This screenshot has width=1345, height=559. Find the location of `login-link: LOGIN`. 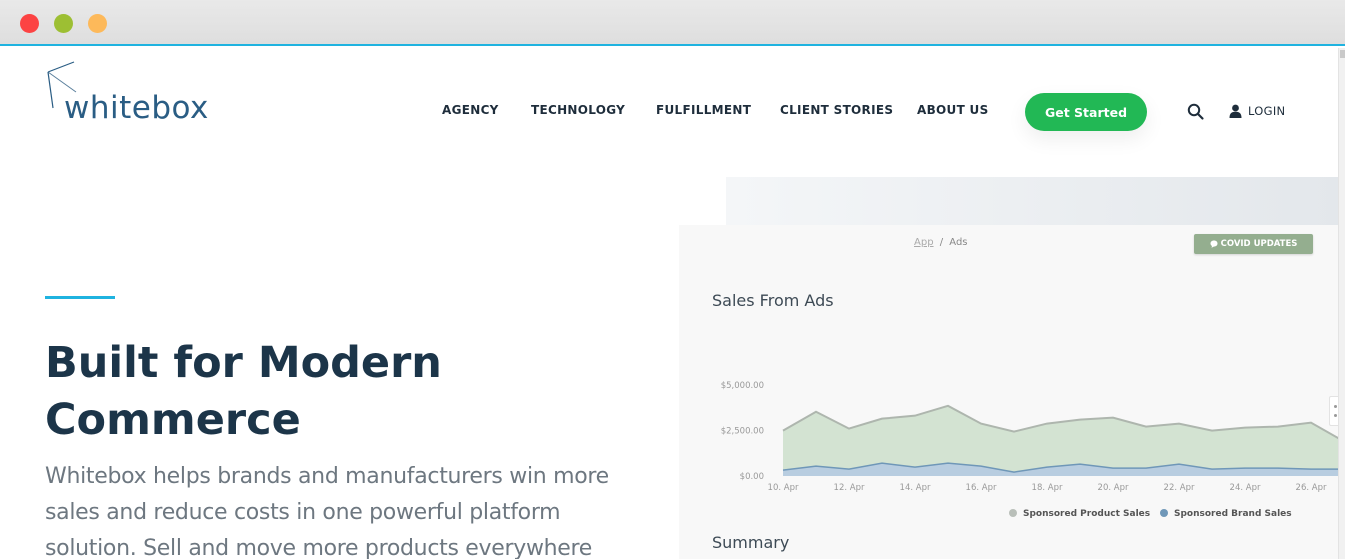

login-link: LOGIN is located at coordinates (1257, 111).